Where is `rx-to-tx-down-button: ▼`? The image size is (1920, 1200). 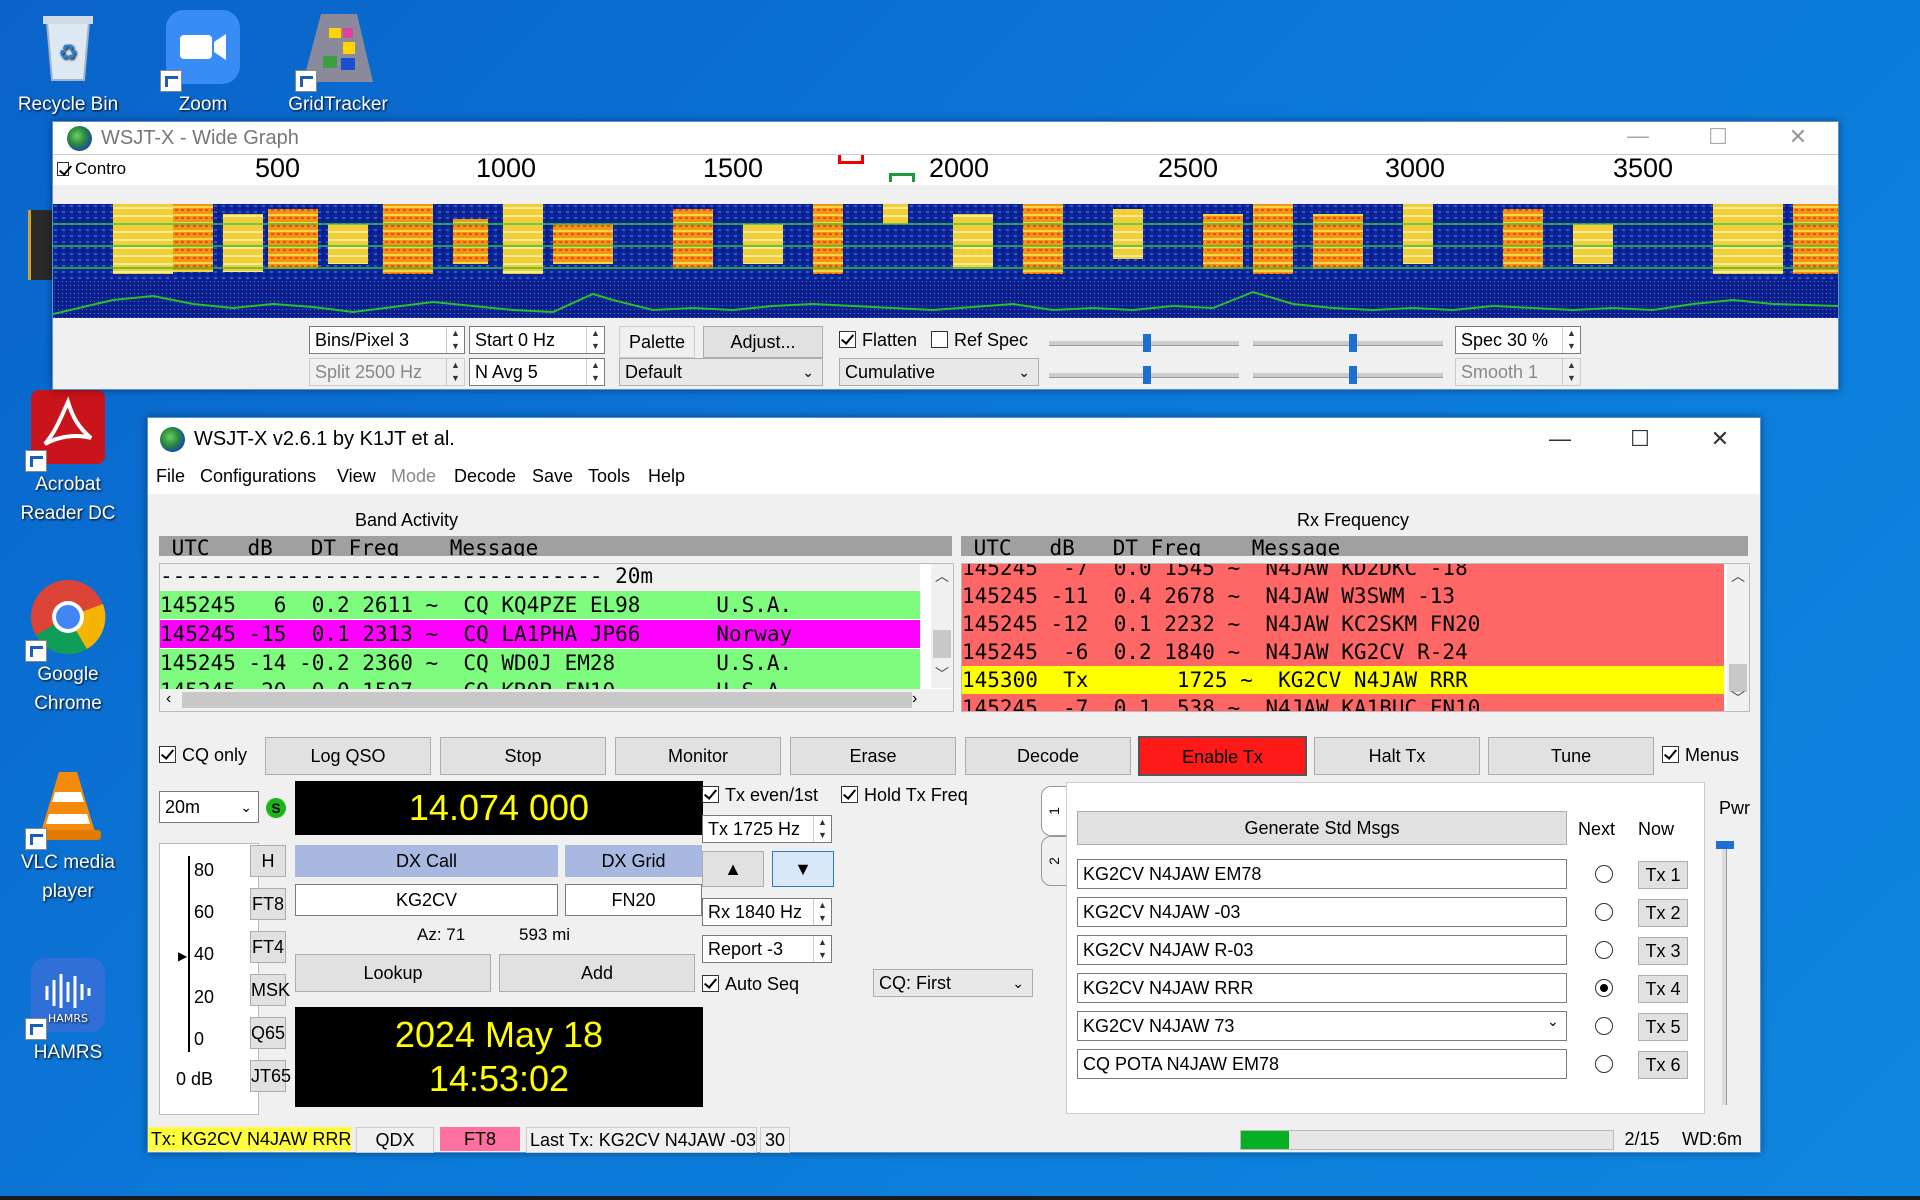
rx-to-tx-down-button: ▼ is located at coordinates (803, 869).